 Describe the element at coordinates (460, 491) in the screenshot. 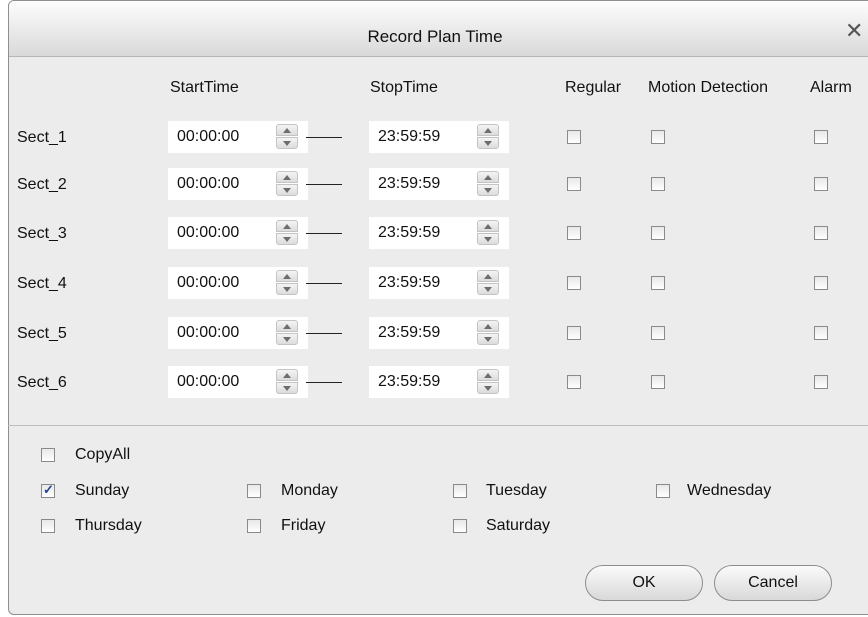

I see `tuesday-checkbox` at that location.